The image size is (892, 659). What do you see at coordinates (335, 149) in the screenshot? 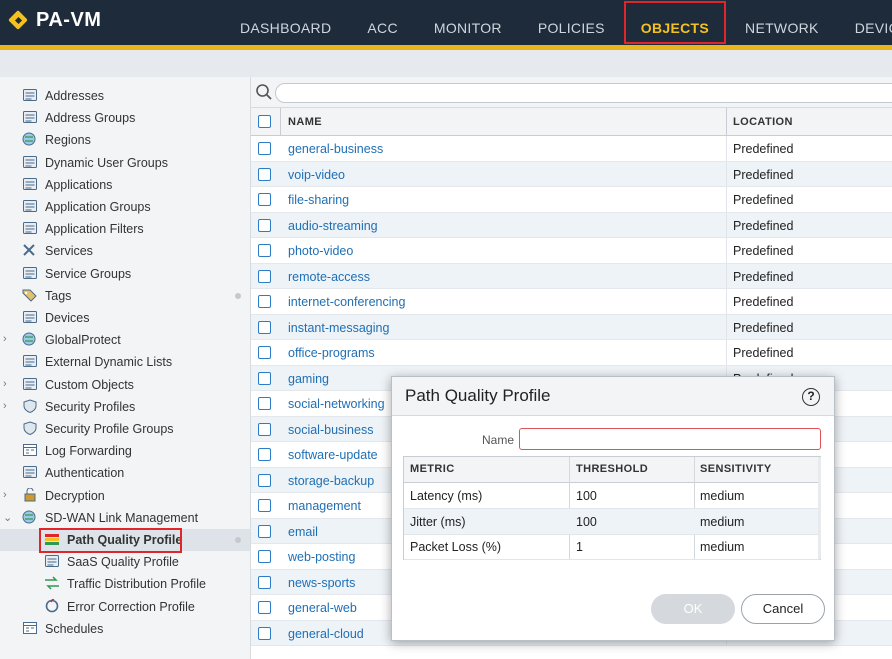
I see `profile-name-link: general-business` at bounding box center [335, 149].